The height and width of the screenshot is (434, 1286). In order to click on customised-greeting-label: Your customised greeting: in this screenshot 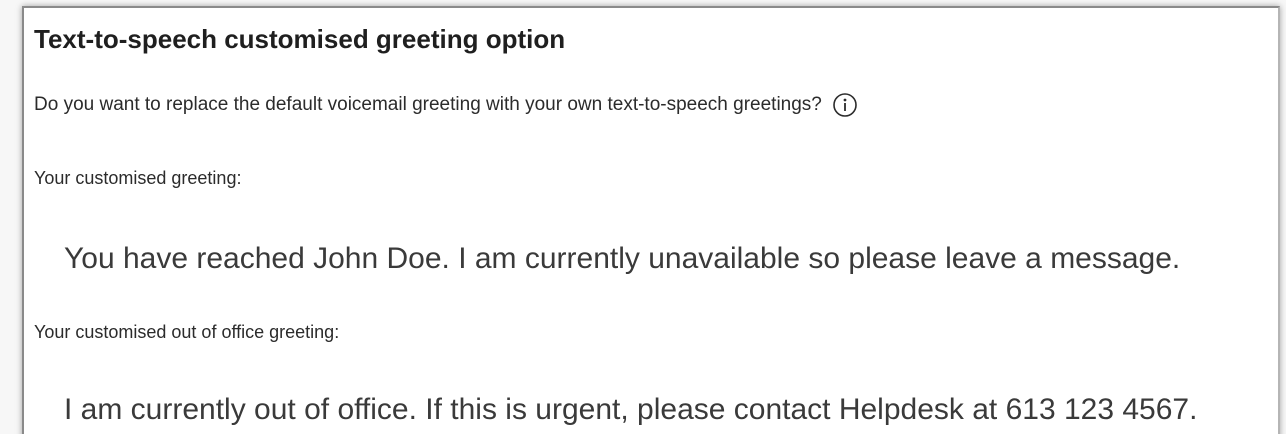, I will do `click(138, 178)`.